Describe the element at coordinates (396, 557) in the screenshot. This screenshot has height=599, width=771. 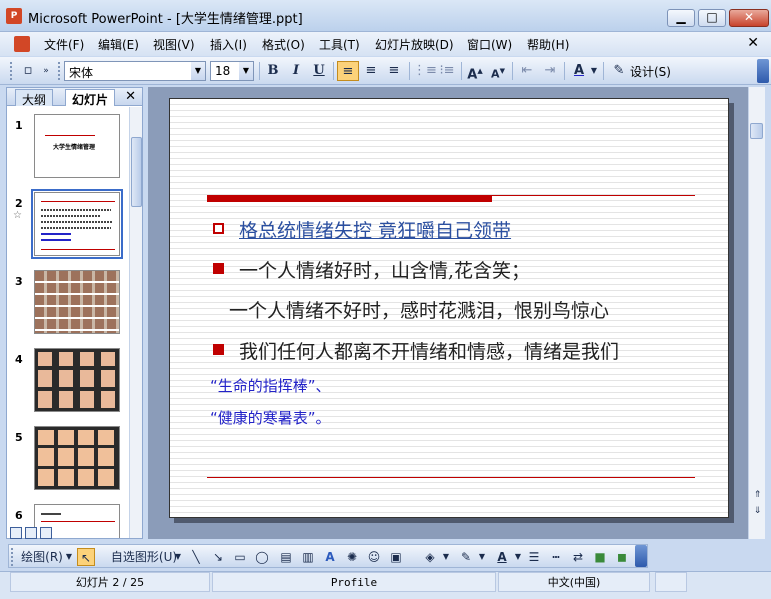
I see `picture-icon: ▣` at that location.